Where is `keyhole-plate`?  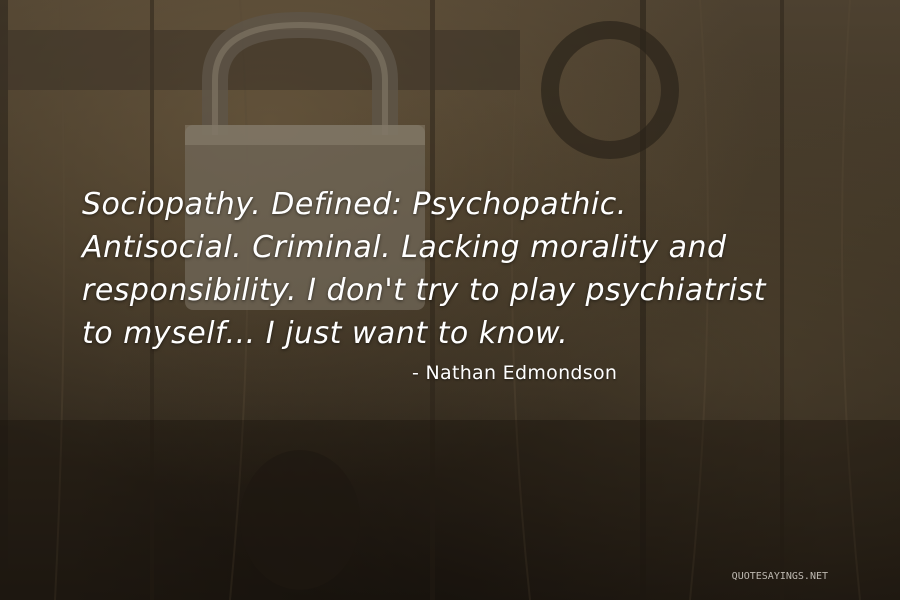
keyhole-plate is located at coordinates (300, 520).